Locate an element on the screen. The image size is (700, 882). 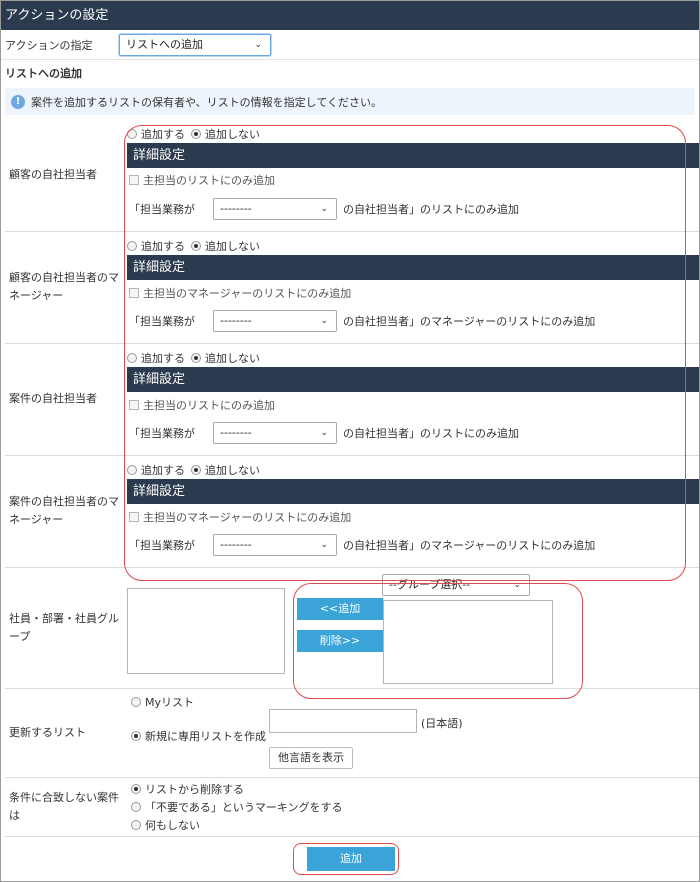
new-list-option: 新規に専用リストを作成 is located at coordinates (198, 736).